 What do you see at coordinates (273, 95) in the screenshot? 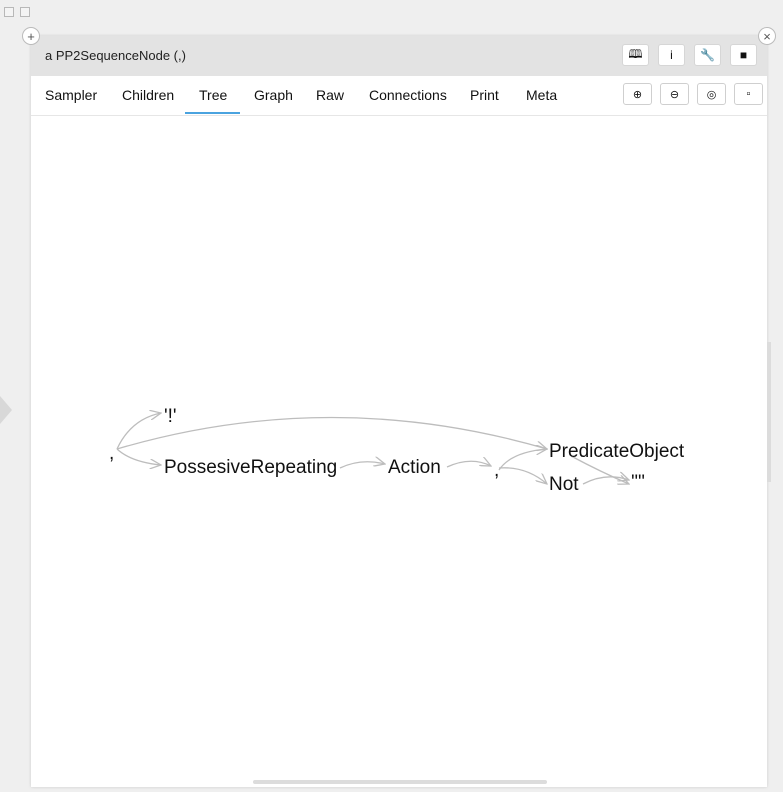
I see `tab-graph: Graph` at bounding box center [273, 95].